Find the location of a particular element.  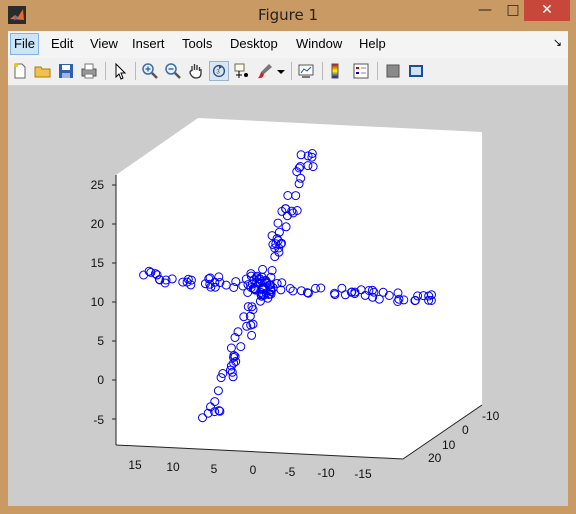

legend-icon is located at coordinates (361, 71).